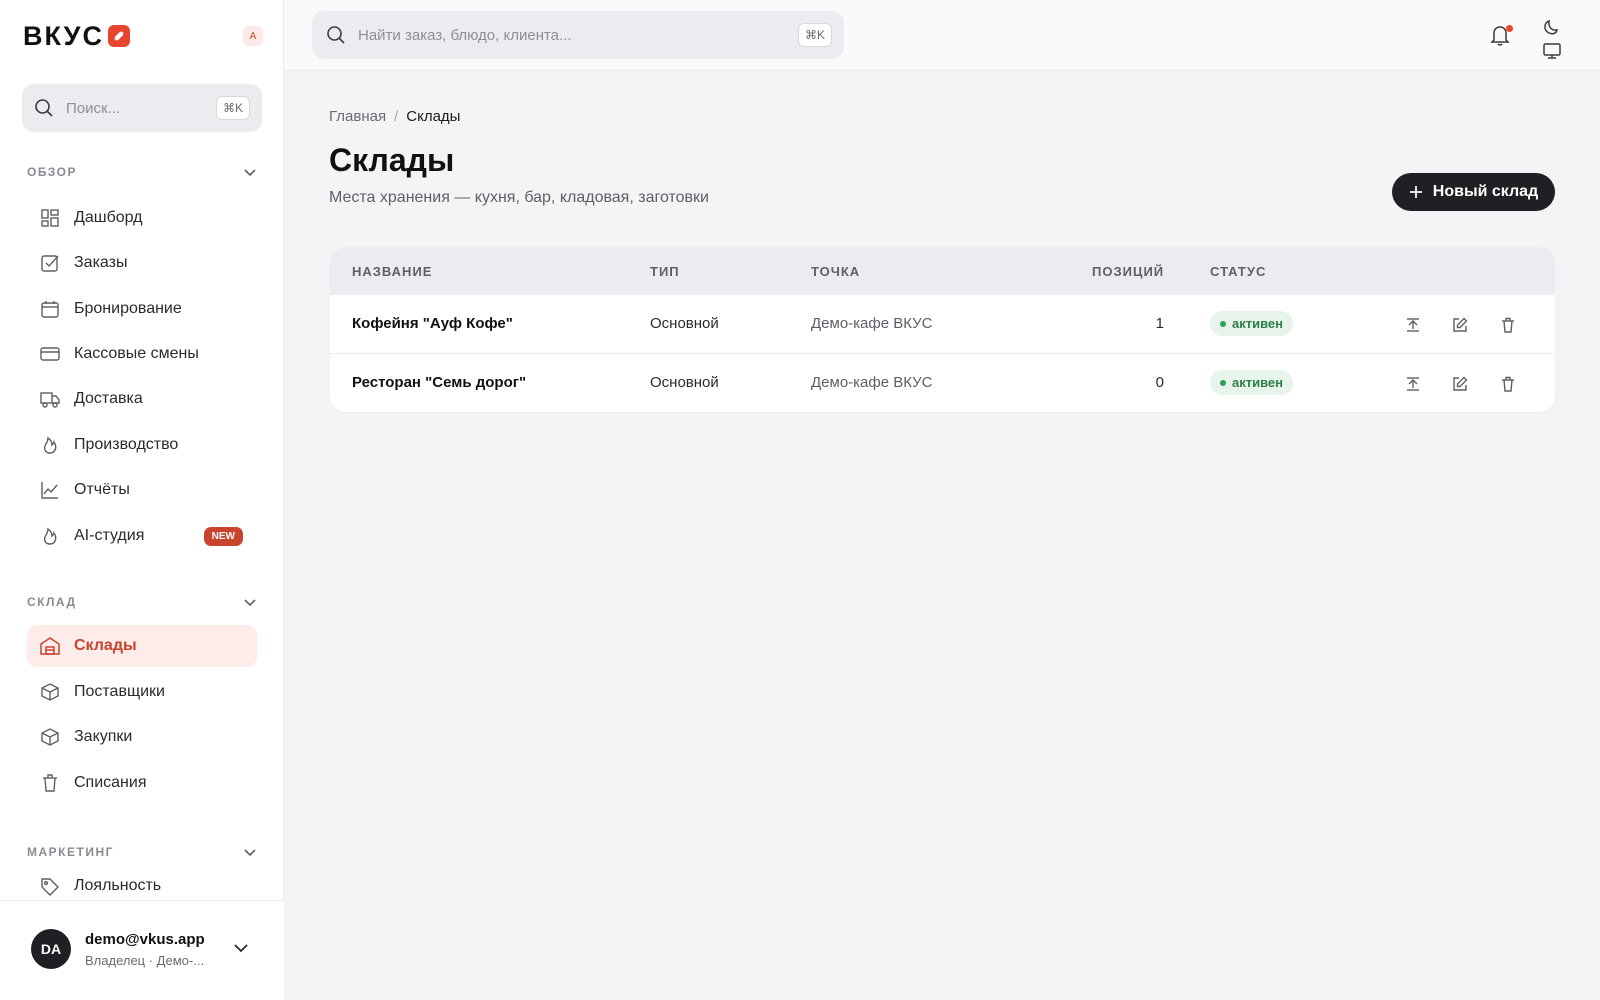  What do you see at coordinates (1552, 27) in the screenshot?
I see `moon-icon` at bounding box center [1552, 27].